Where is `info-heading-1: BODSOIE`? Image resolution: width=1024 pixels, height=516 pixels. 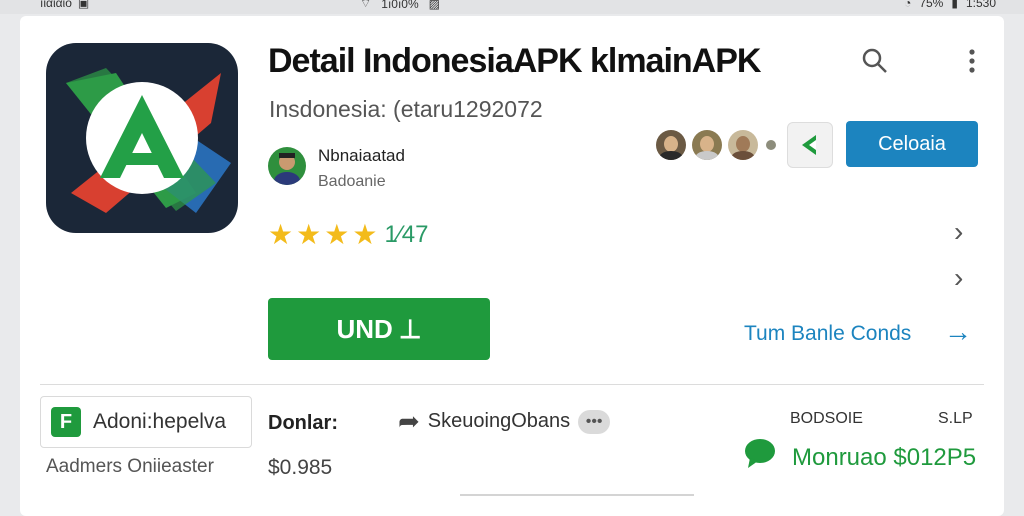 info-heading-1: BODSOIE is located at coordinates (826, 418).